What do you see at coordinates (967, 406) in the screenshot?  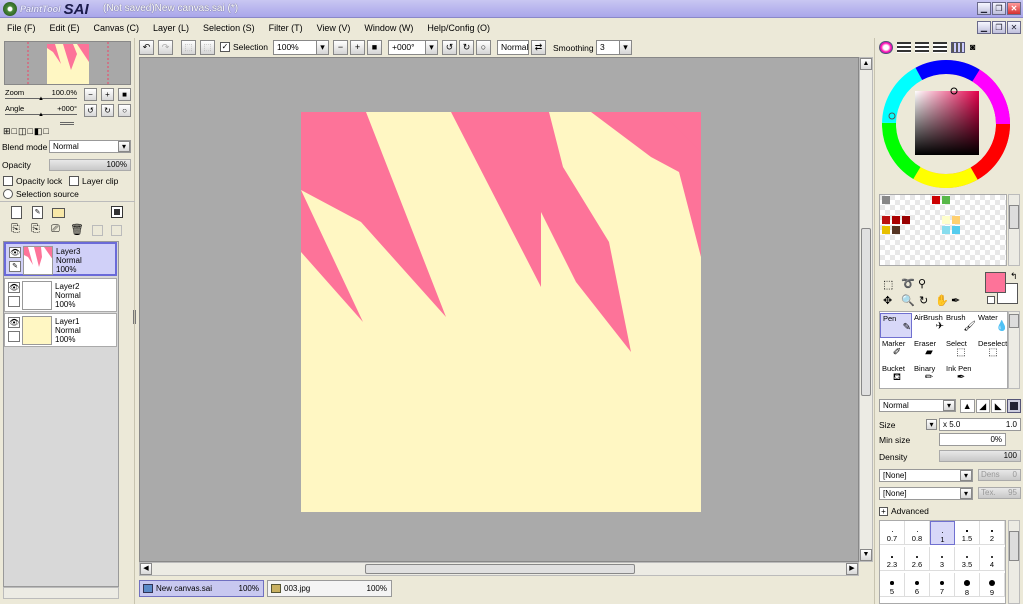 I see `brush-shape-hard: ▲` at bounding box center [967, 406].